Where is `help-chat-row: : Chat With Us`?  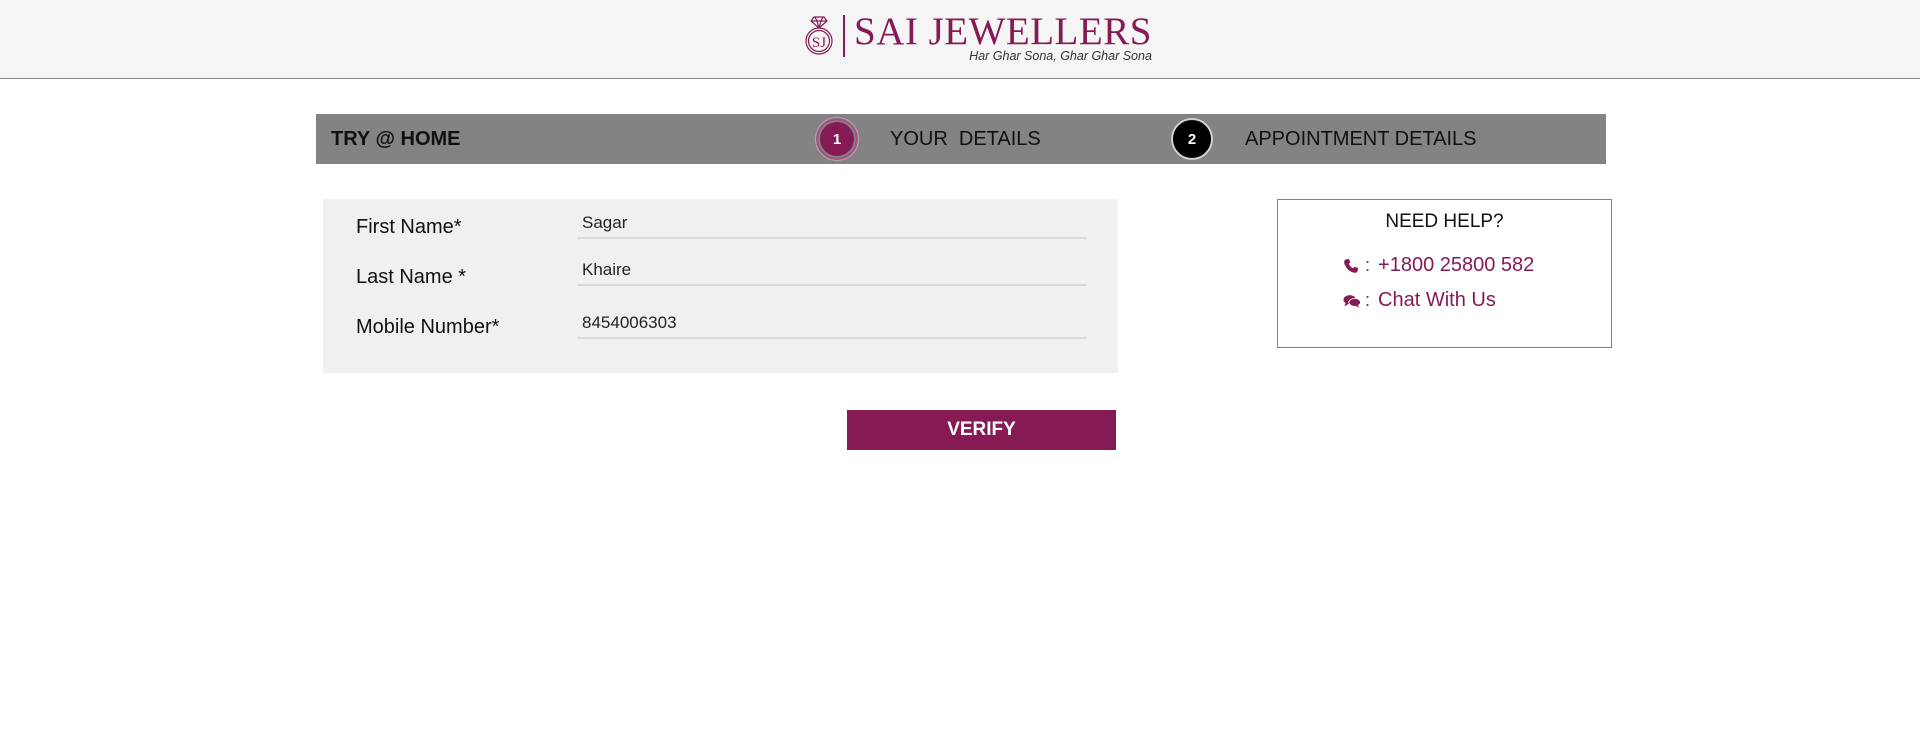
help-chat-row: : Chat With Us is located at coordinates (1419, 300).